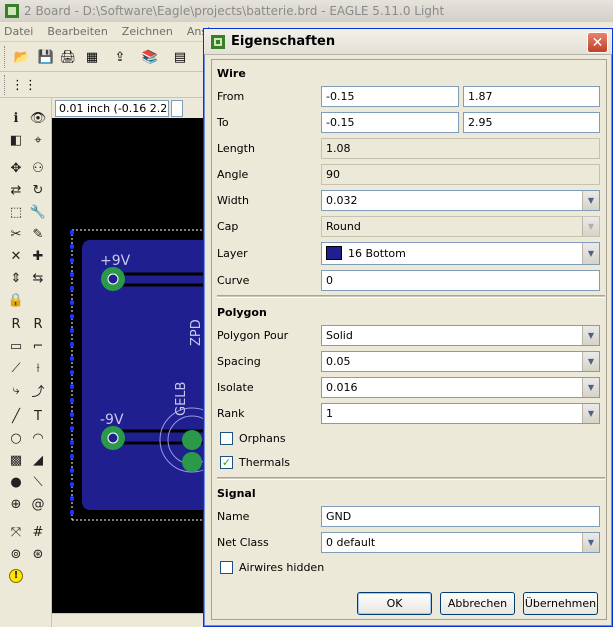 This screenshot has height=627, width=613. Describe the element at coordinates (38, 234) in the screenshot. I see `ratsnest-icon: ✎` at that location.